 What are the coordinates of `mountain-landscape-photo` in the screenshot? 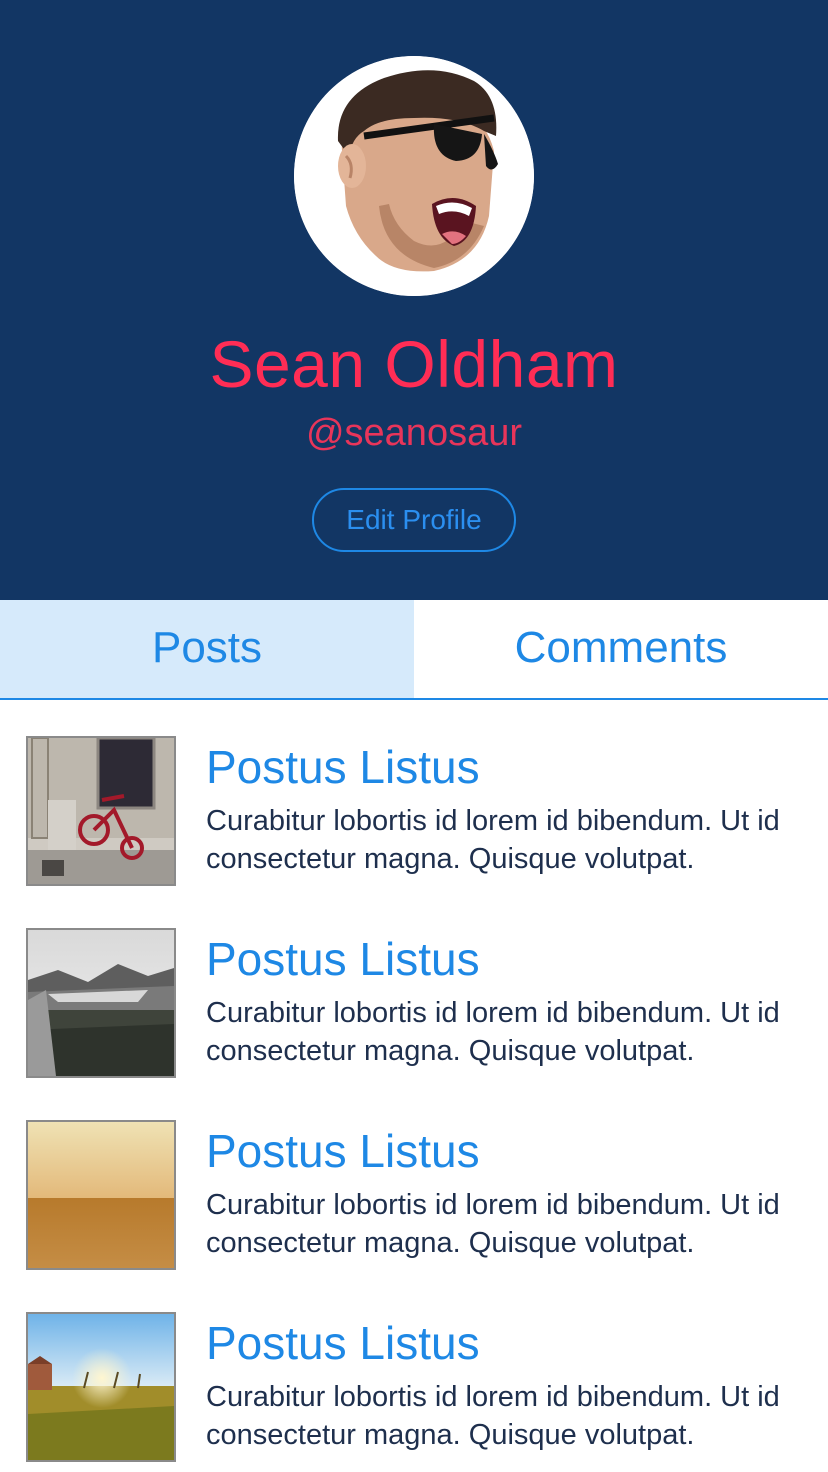 It's located at (101, 1003).